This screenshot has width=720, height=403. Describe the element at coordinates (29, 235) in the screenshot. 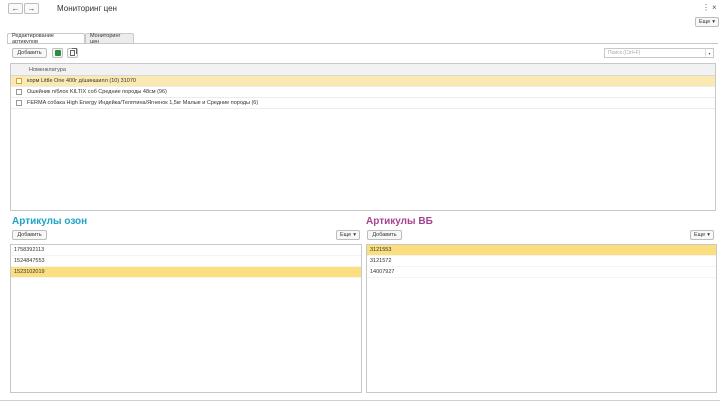

I see `add-ozon-button: Добавить` at that location.